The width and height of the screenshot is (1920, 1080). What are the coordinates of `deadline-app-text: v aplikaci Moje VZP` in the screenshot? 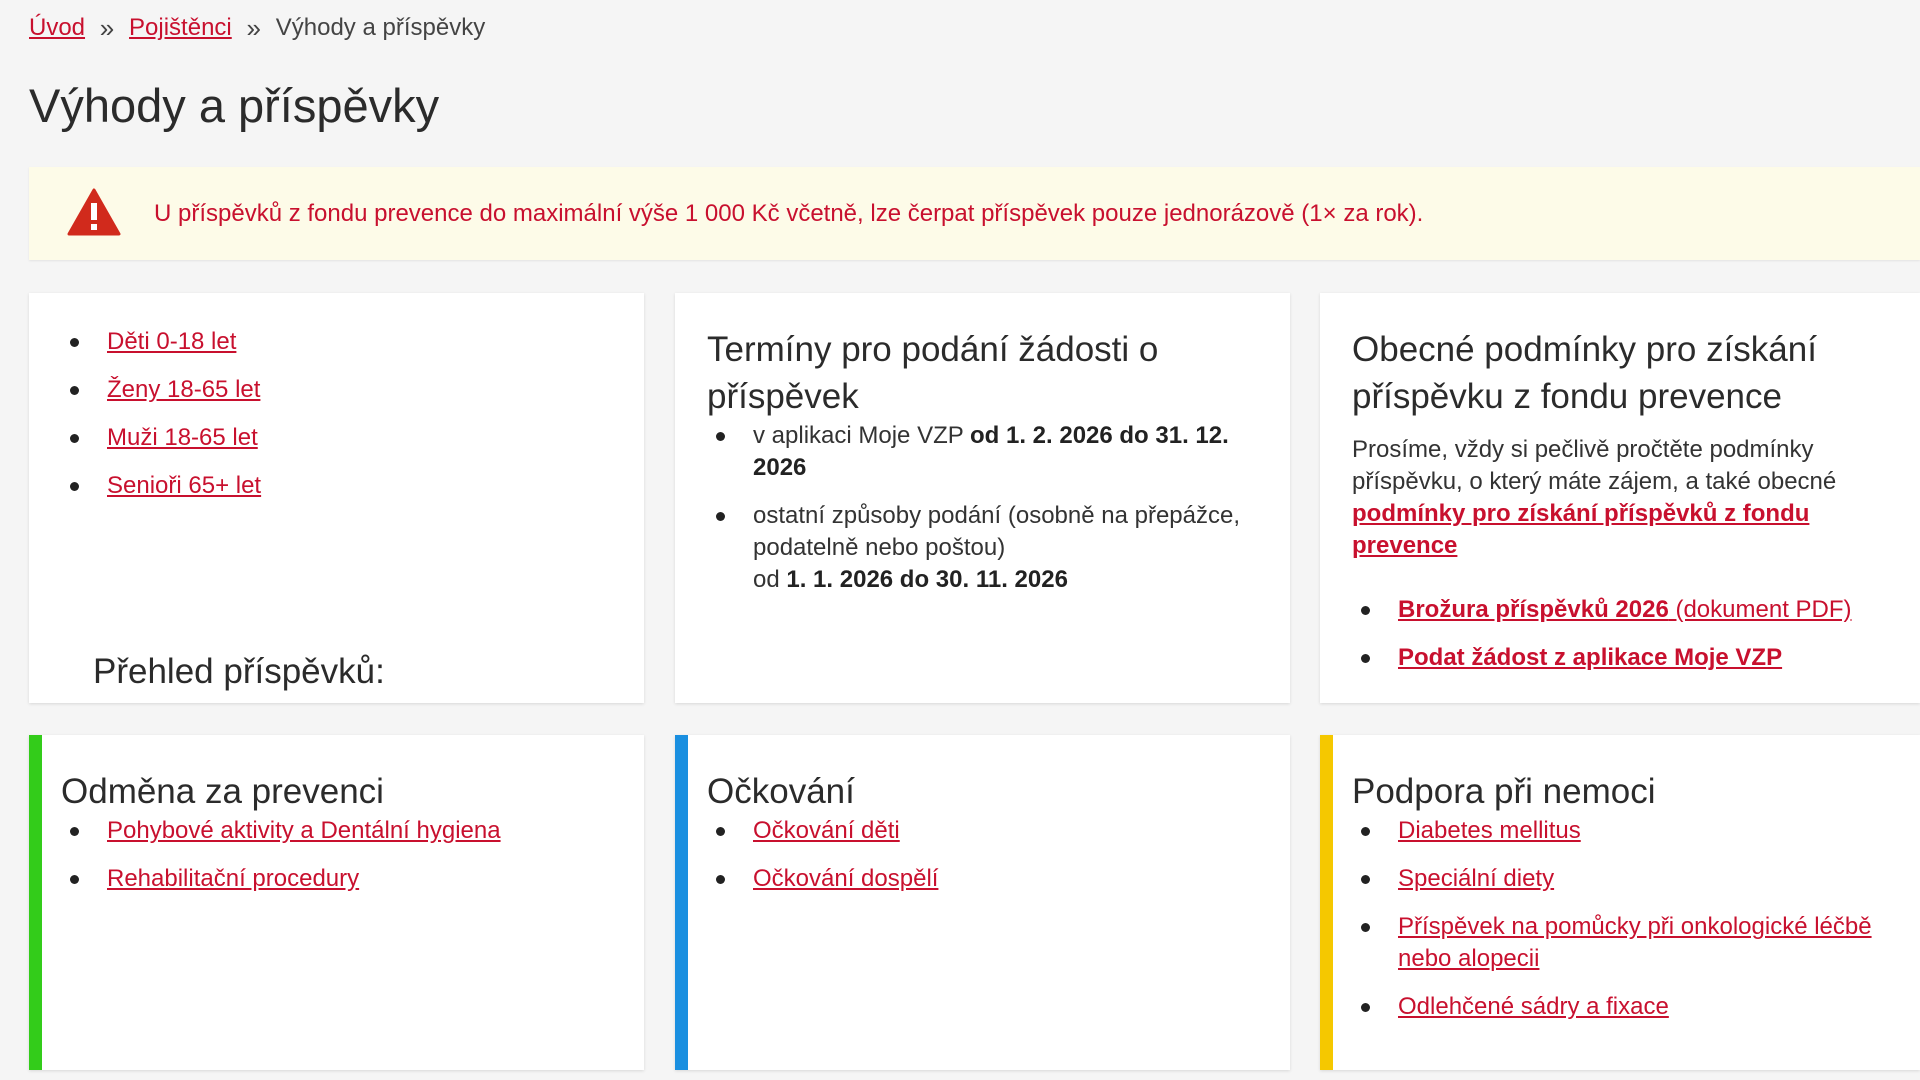 It's located at (861, 435).